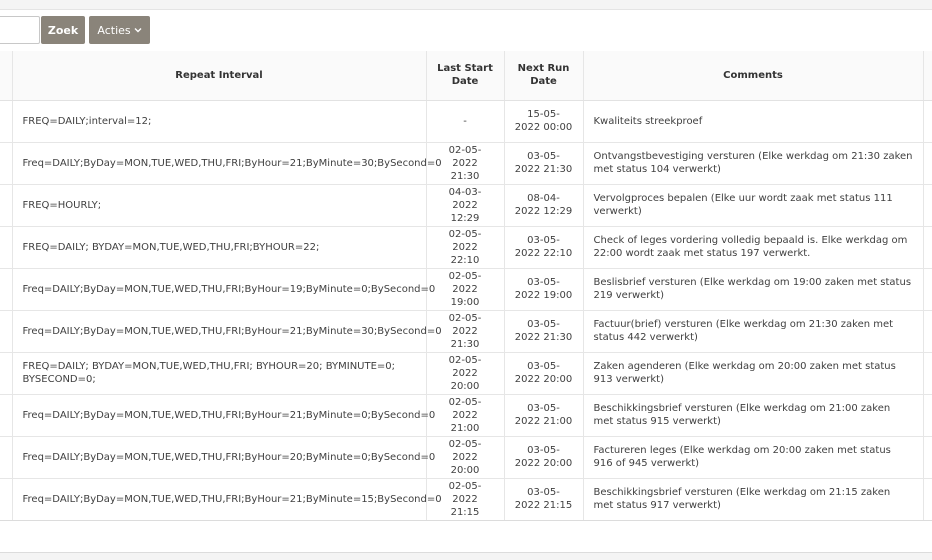 This screenshot has width=932, height=560. I want to click on last-start-date-cell: 02-05-2022 22:10, so click(465, 247).